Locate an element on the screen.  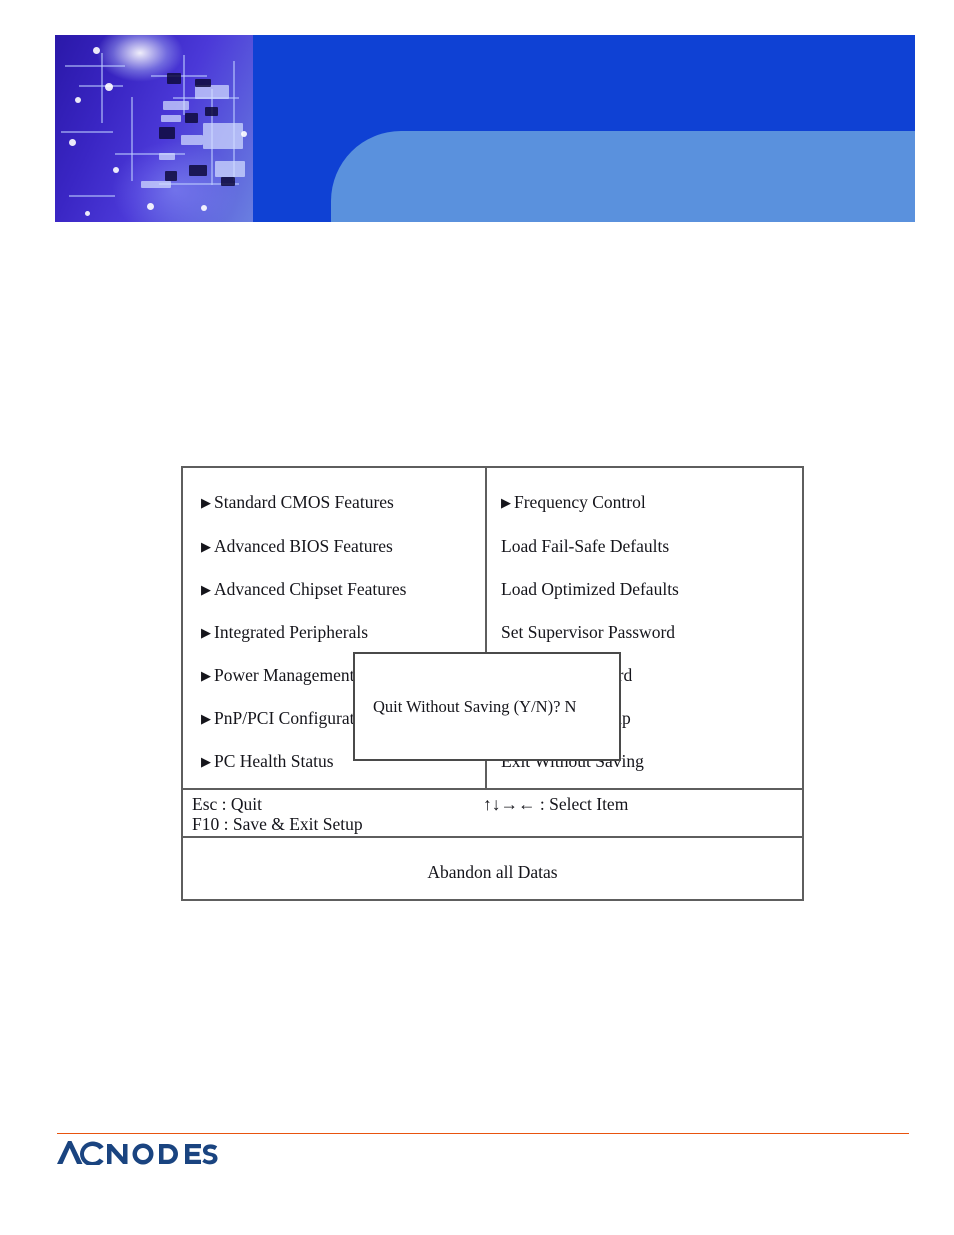
menu-item-load-fail-safe-defaults: Load Fail-Safe Defaults is located at coordinates (585, 546).